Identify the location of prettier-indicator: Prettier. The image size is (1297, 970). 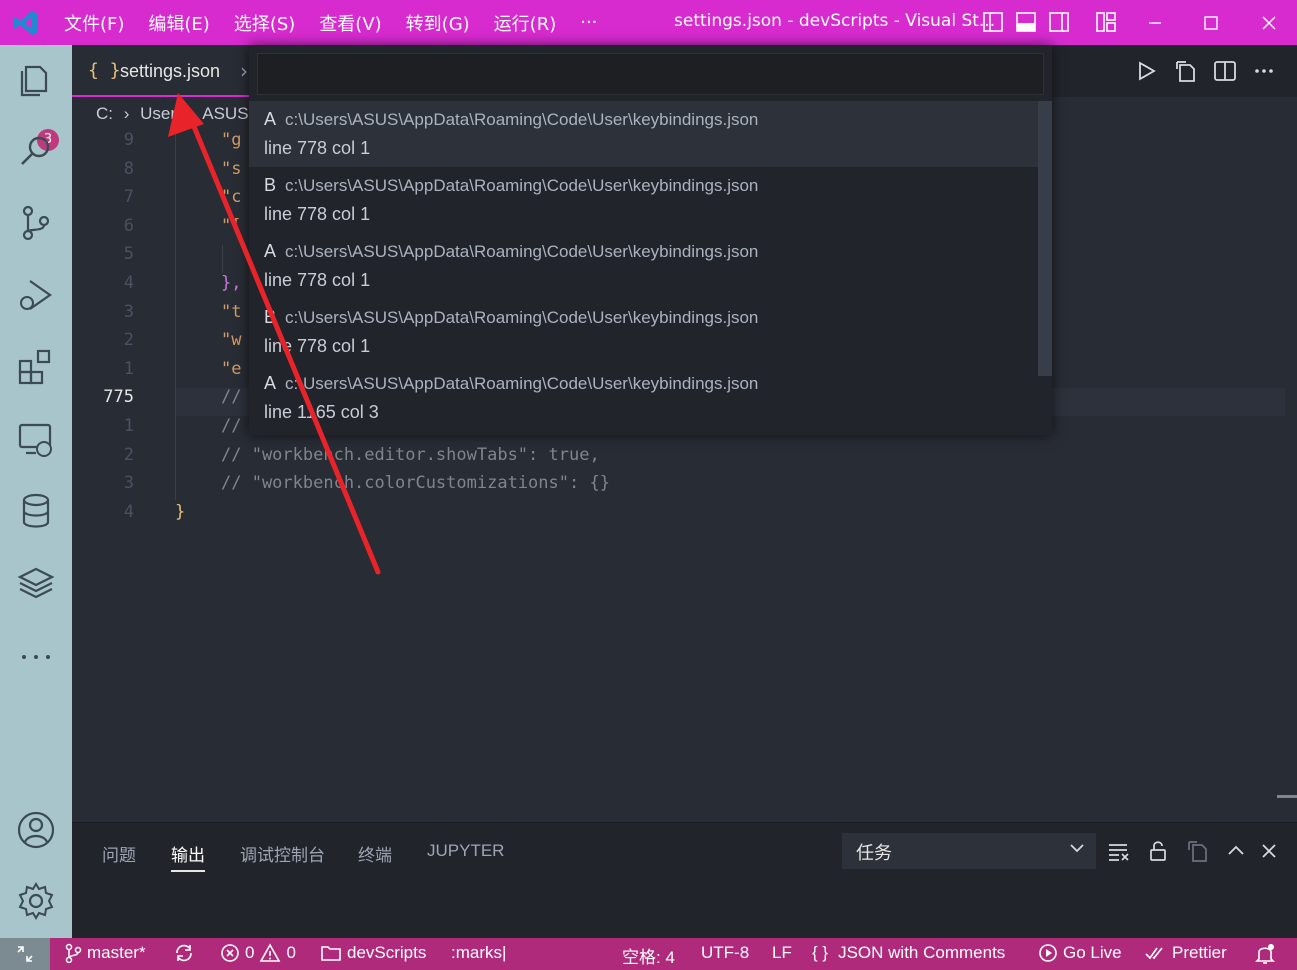
(1186, 953).